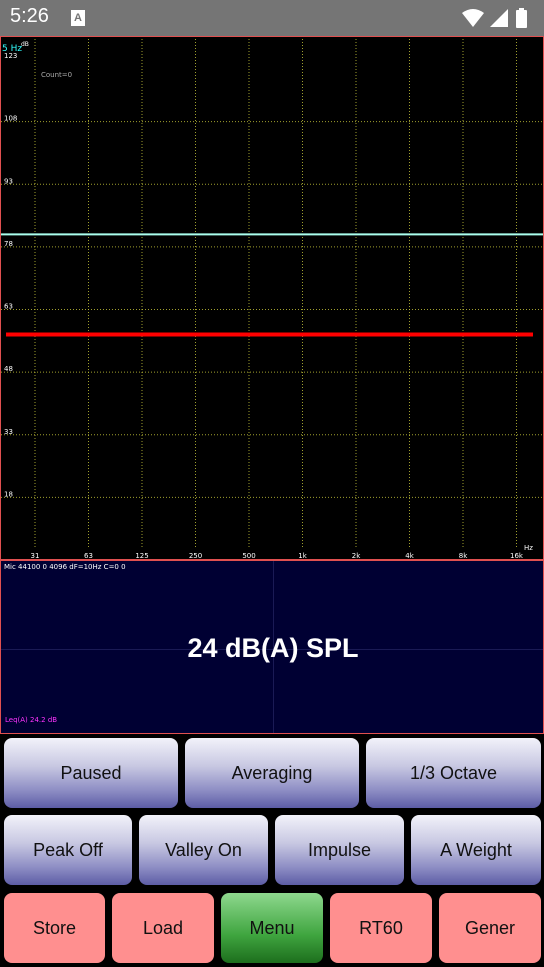 This screenshot has width=544, height=967. Describe the element at coordinates (10, 119) in the screenshot. I see `y-tick-label: 108` at that location.